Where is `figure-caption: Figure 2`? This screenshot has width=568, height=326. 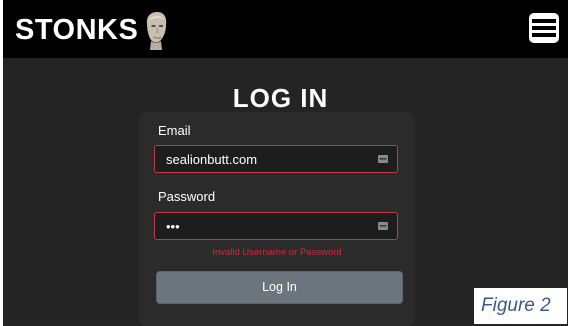 figure-caption: Figure 2 is located at coordinates (520, 306).